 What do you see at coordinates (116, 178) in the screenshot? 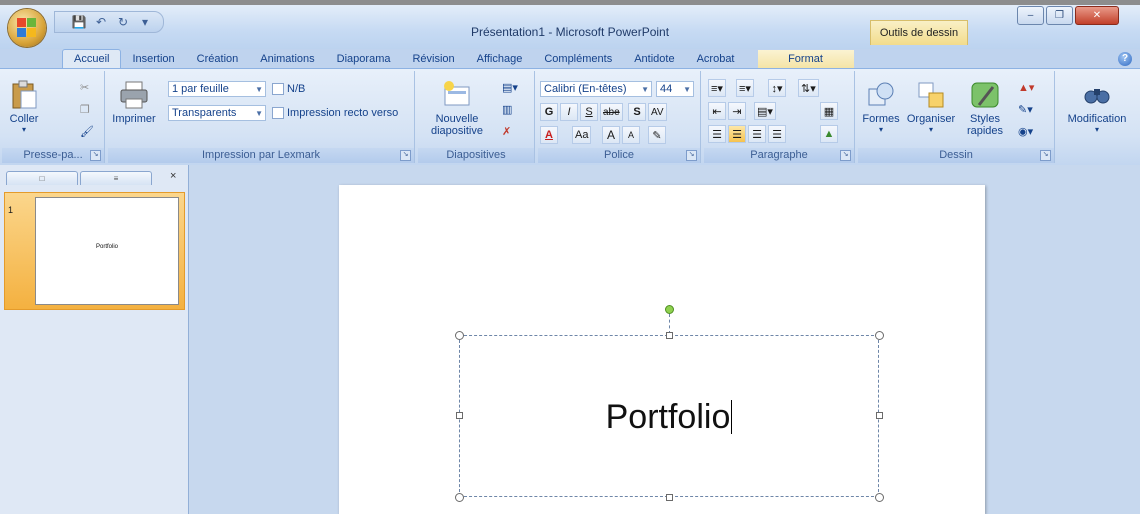
I see `outline-tab-icon: ≡` at bounding box center [116, 178].